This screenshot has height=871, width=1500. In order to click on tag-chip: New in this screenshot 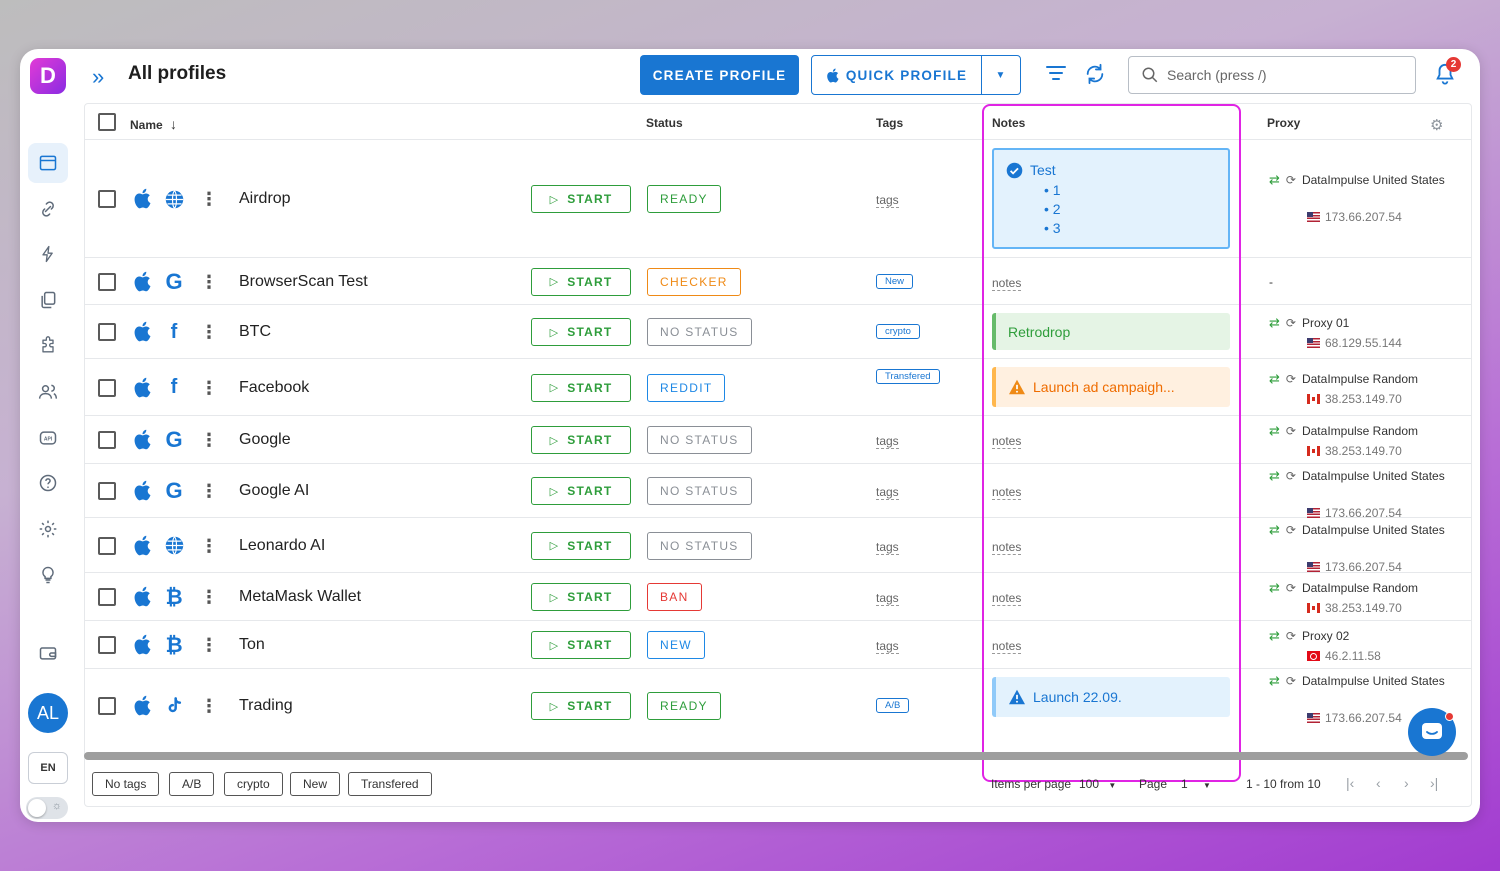, I will do `click(895, 281)`.